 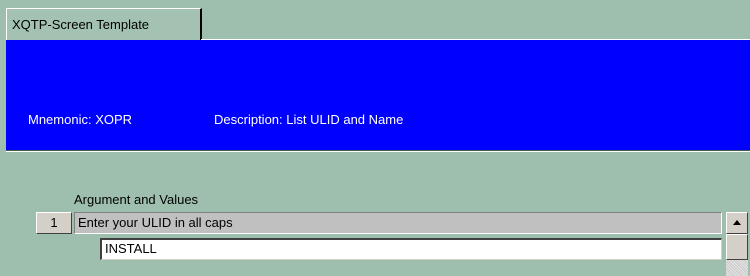 I want to click on mnemonic-label: Mnemonic:, so click(x=60, y=119).